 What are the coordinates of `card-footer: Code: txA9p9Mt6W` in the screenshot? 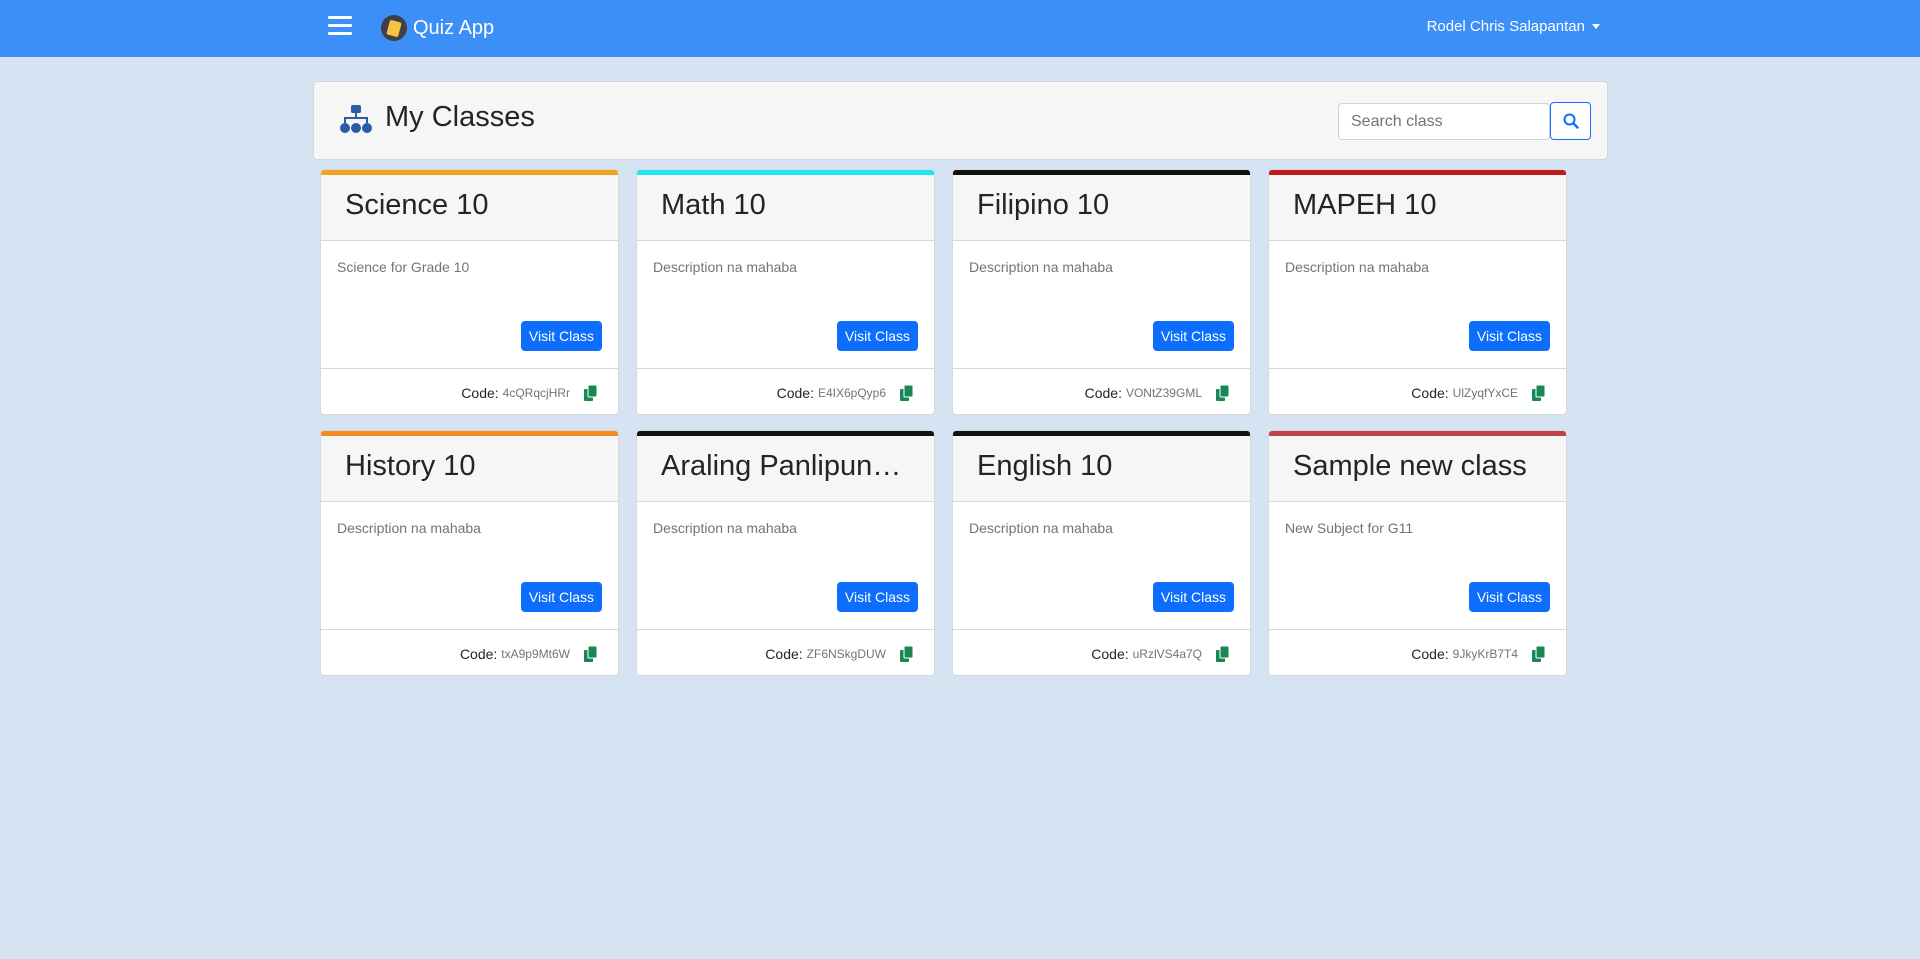 It's located at (469, 652).